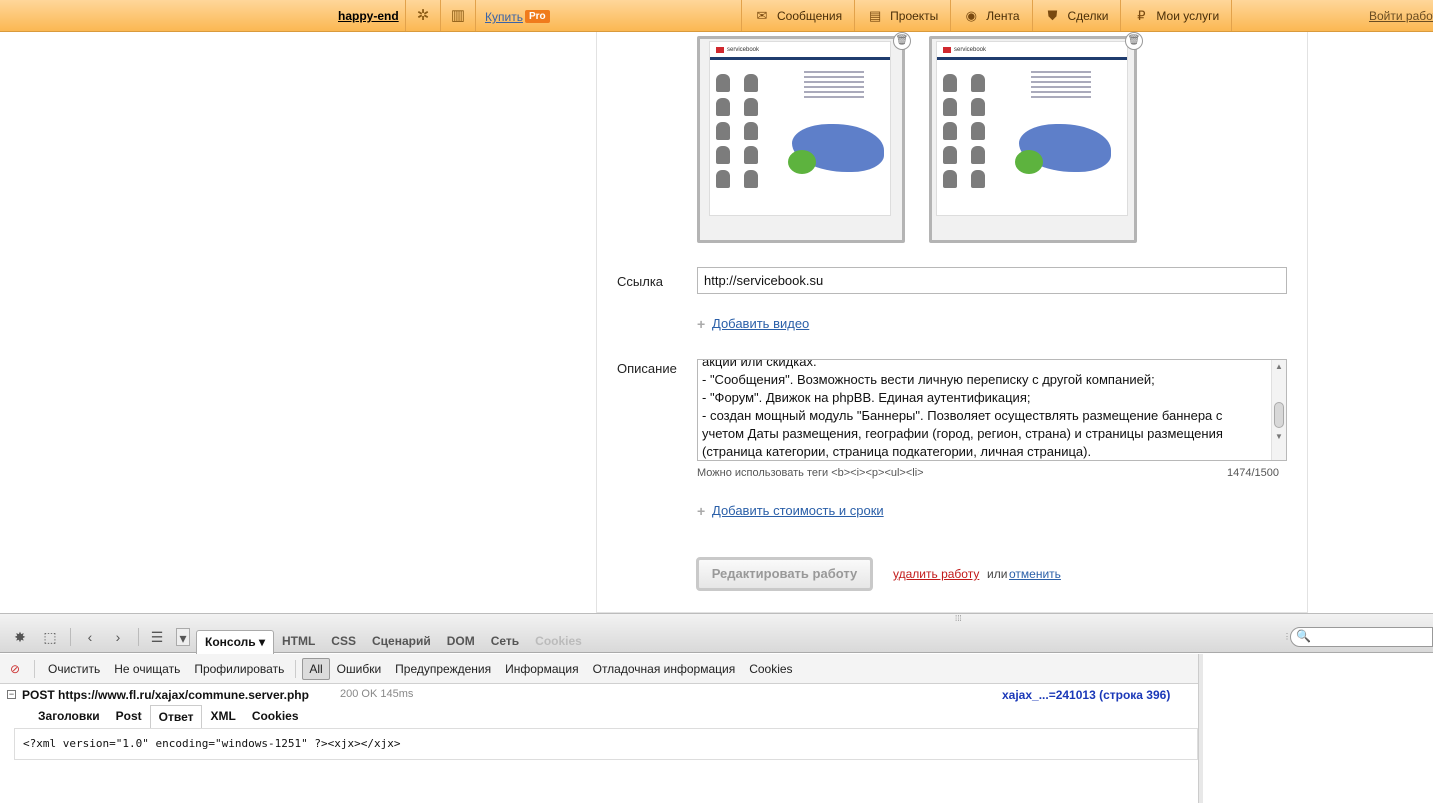  Describe the element at coordinates (401, 642) in the screenshot. I see `tab-script: Сценарий` at that location.